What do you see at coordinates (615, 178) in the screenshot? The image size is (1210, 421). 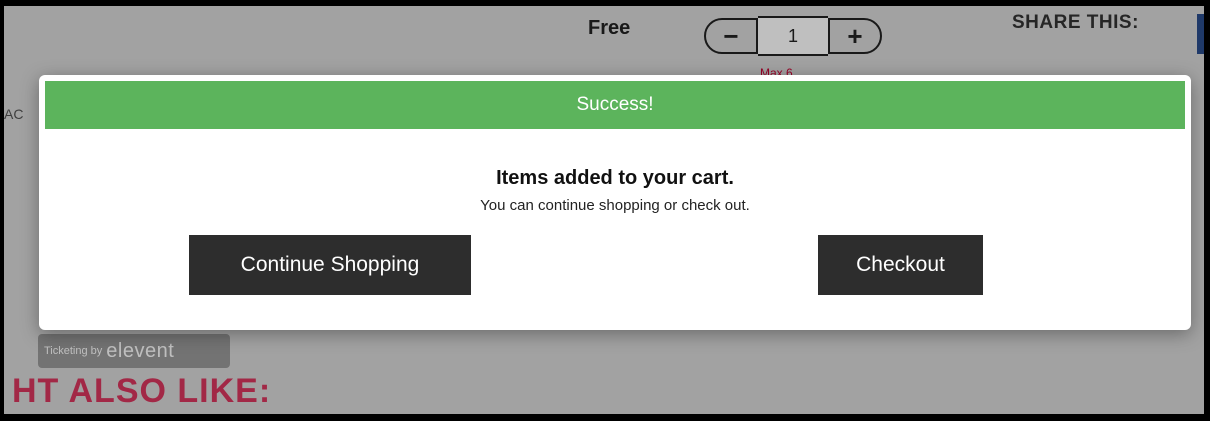 I see `modal-heading: Items added to your cart.` at bounding box center [615, 178].